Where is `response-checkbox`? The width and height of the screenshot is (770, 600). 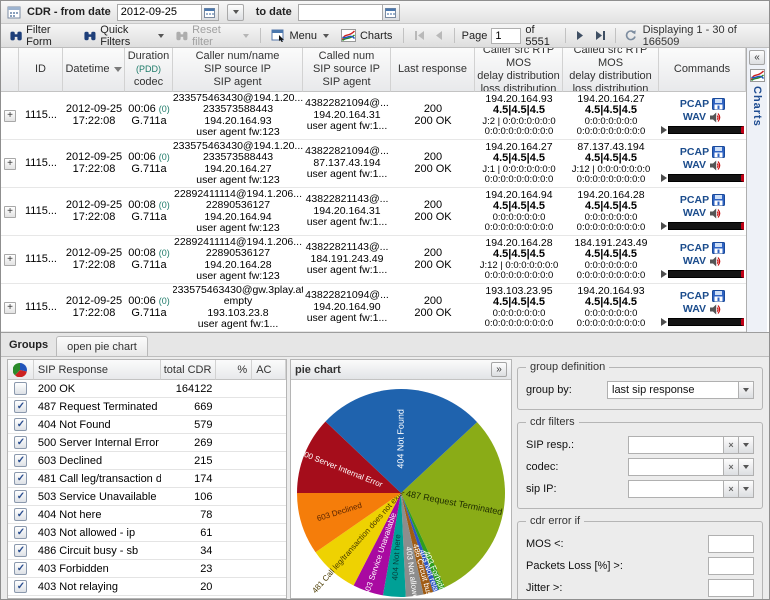 response-checkbox is located at coordinates (21, 388).